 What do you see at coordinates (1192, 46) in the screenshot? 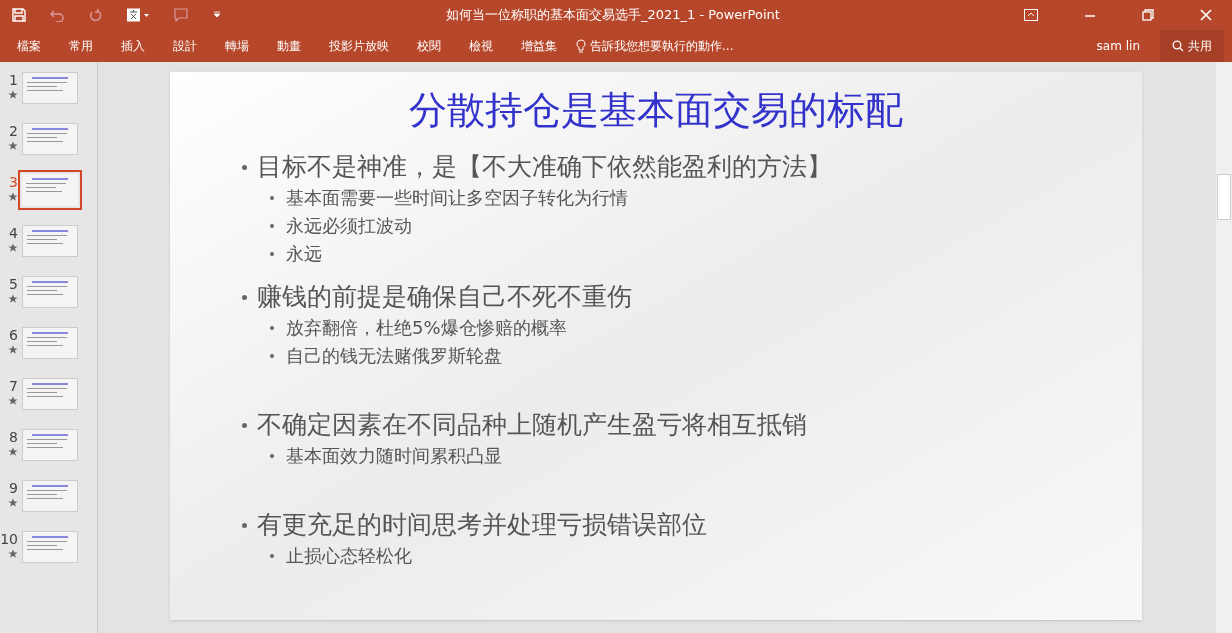
I see `share-button: 共用` at bounding box center [1192, 46].